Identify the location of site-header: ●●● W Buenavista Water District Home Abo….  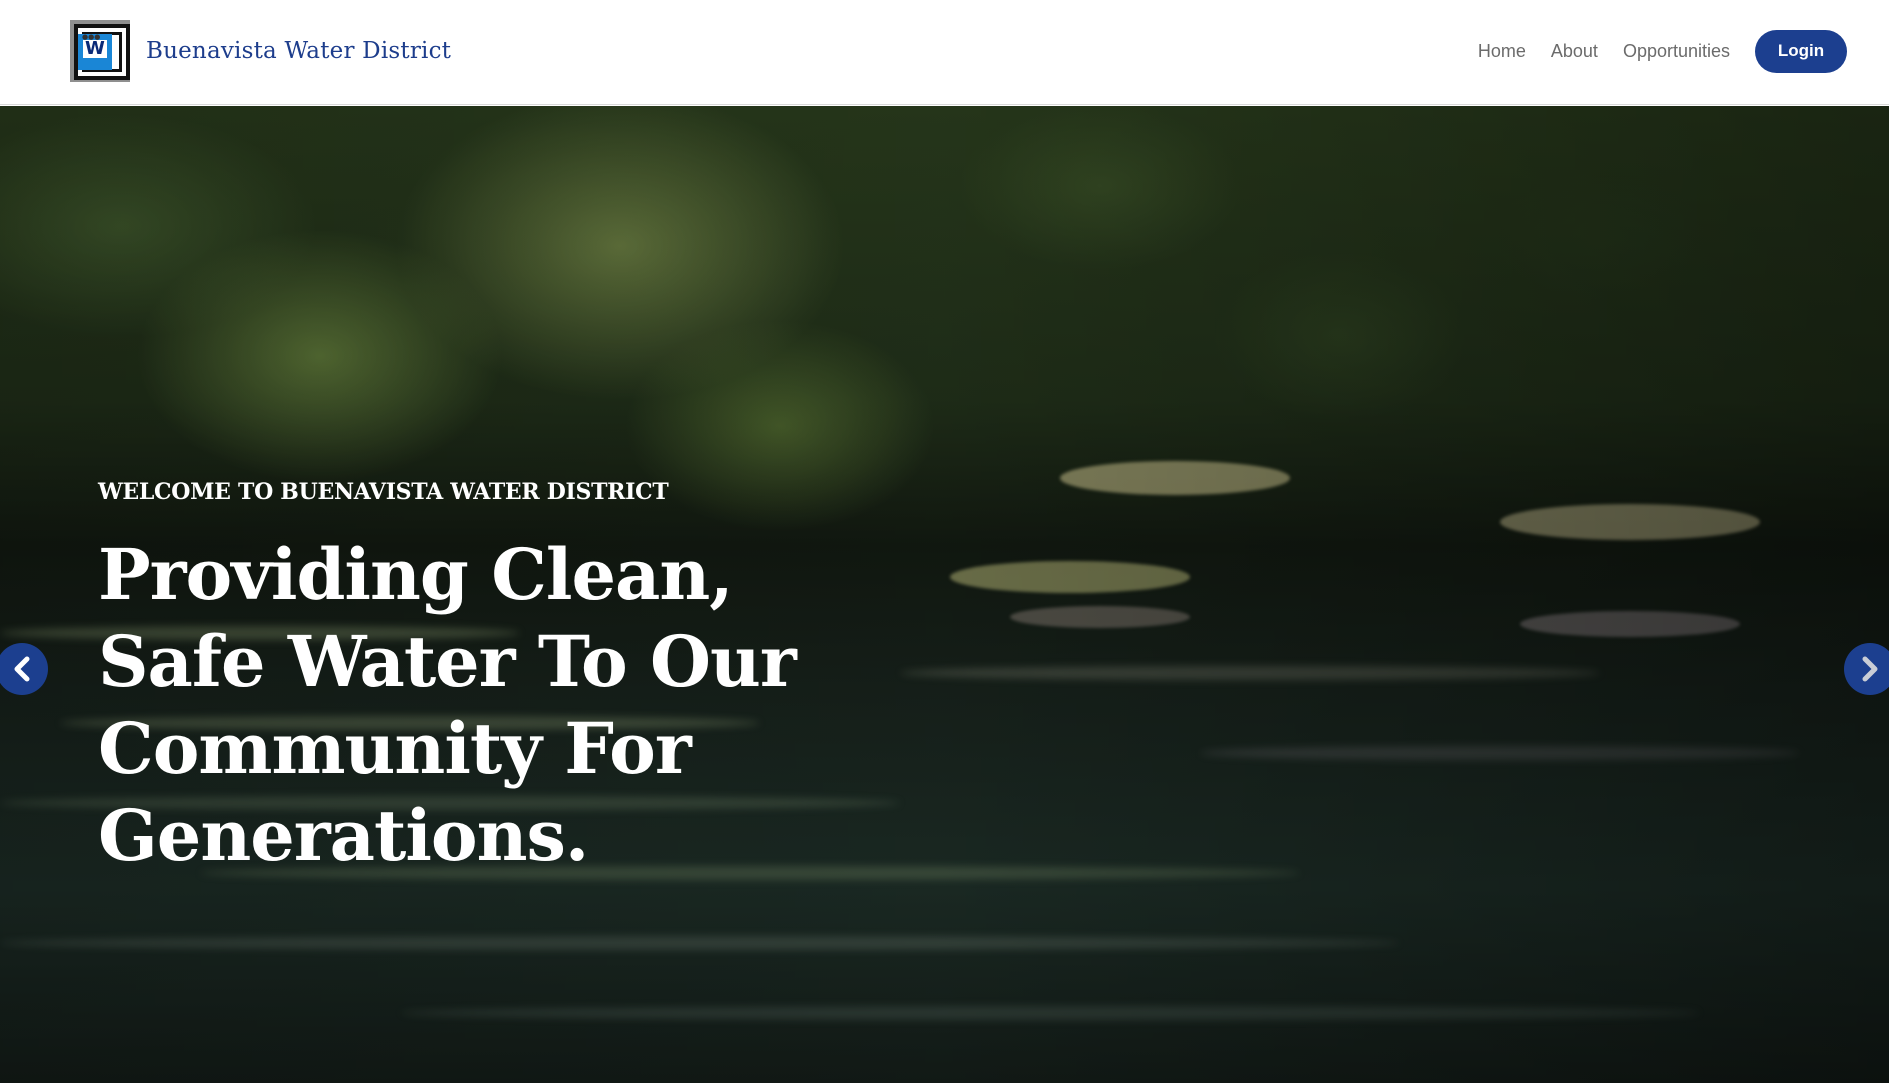
(944, 52).